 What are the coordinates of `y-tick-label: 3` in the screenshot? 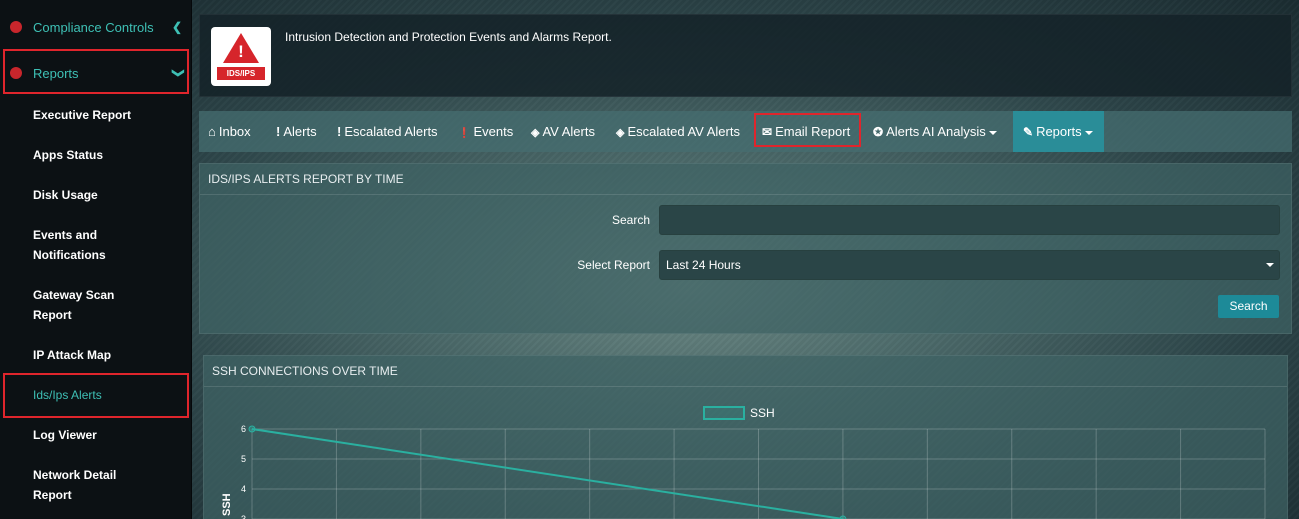 It's located at (243, 516).